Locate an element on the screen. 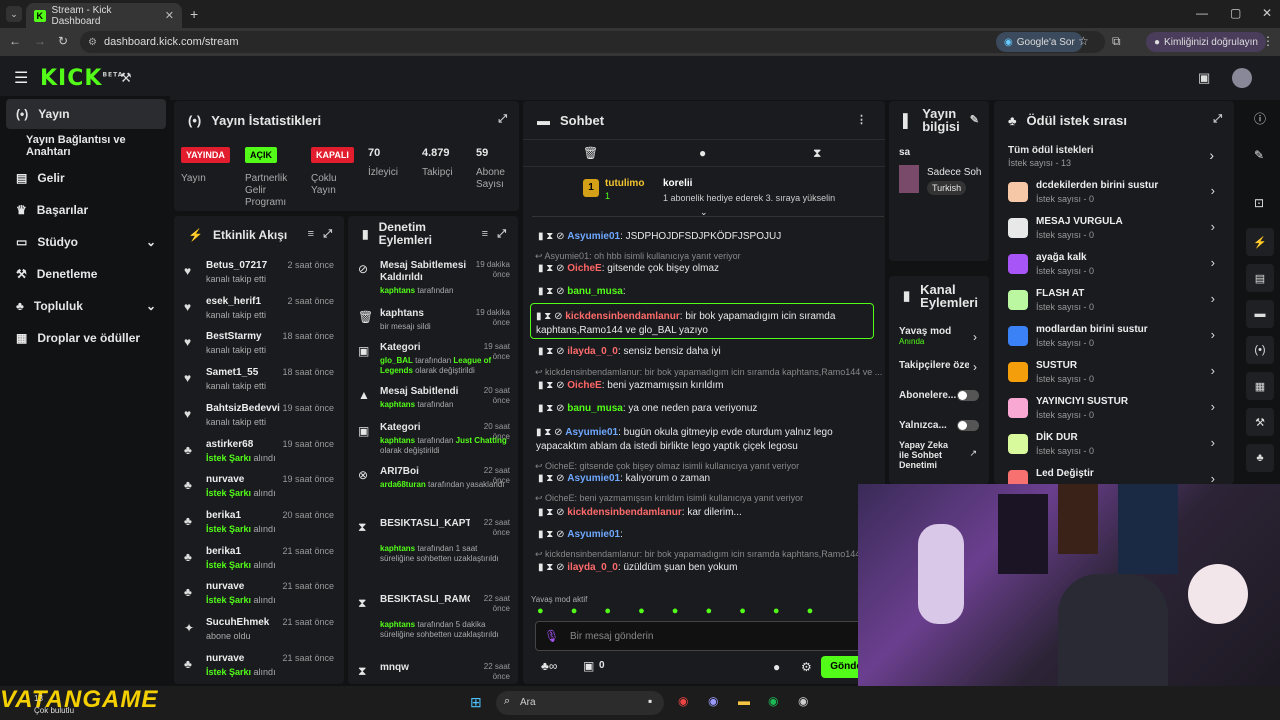 This screenshot has height=720, width=1280. ai-moderation-action: Yapay Zeka ile Sohbet Denetimi is located at coordinates (929, 455).